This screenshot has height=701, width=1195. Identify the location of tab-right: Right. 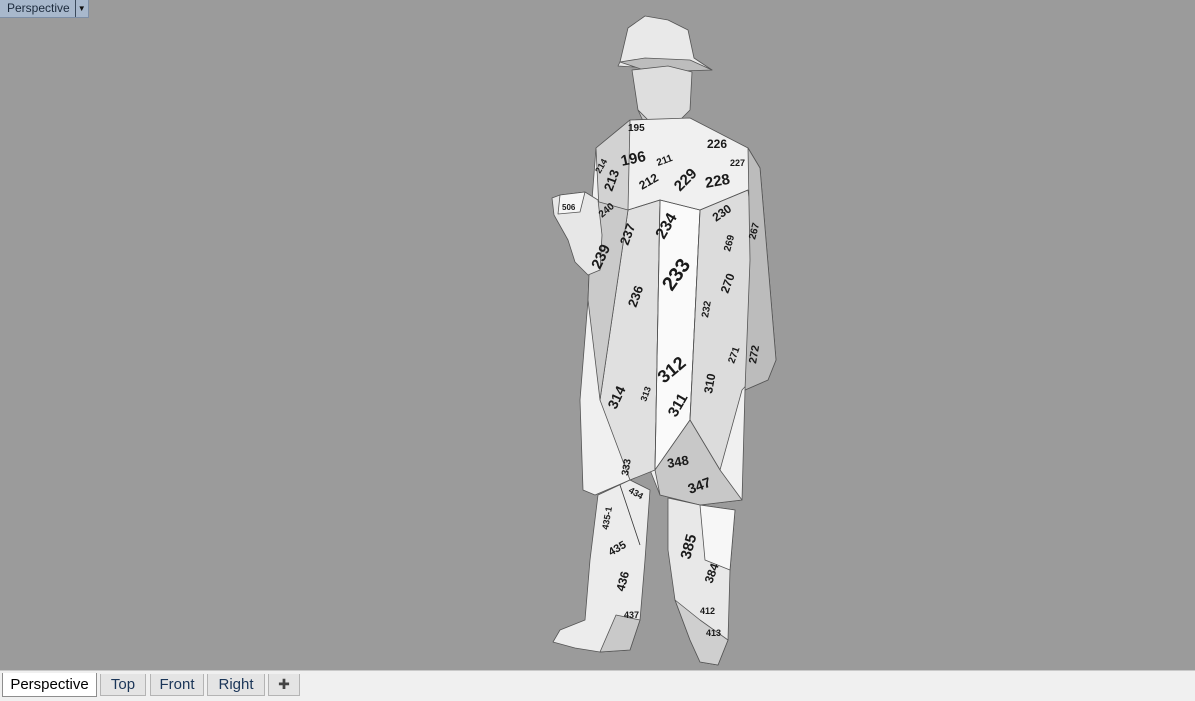
(236, 685).